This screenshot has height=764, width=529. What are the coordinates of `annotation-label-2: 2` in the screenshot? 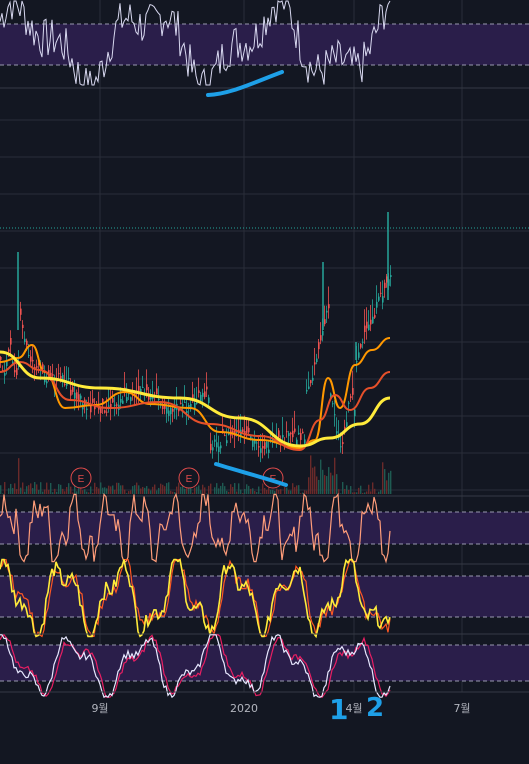 It's located at (375, 708).